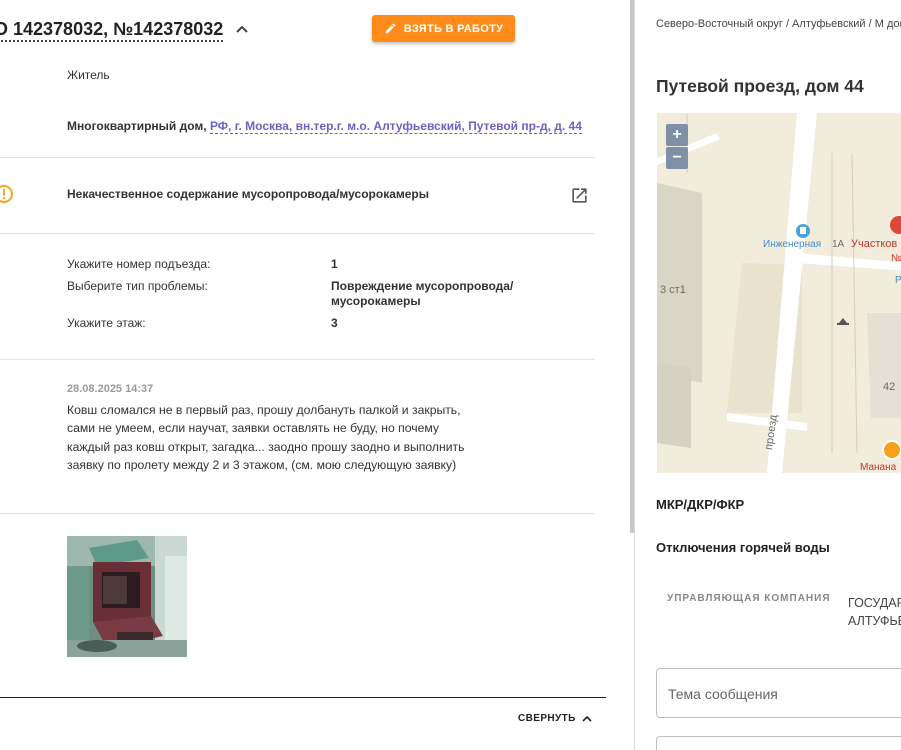 Image resolution: width=901 pixels, height=750 pixels. I want to click on management-company-value: ГОСУДАР АЛТУФЬЕ, so click(874, 612).